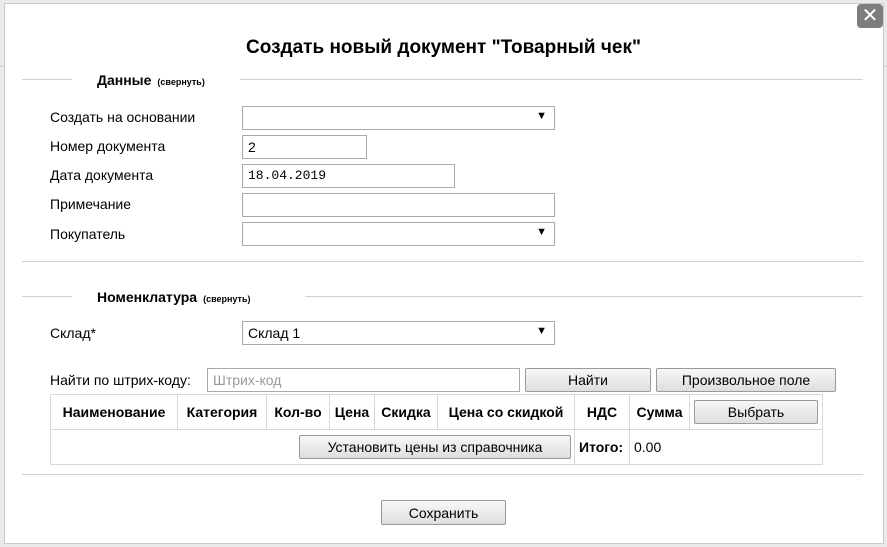  What do you see at coordinates (363, 380) in the screenshot?
I see `barcode-input: Штрих-код` at bounding box center [363, 380].